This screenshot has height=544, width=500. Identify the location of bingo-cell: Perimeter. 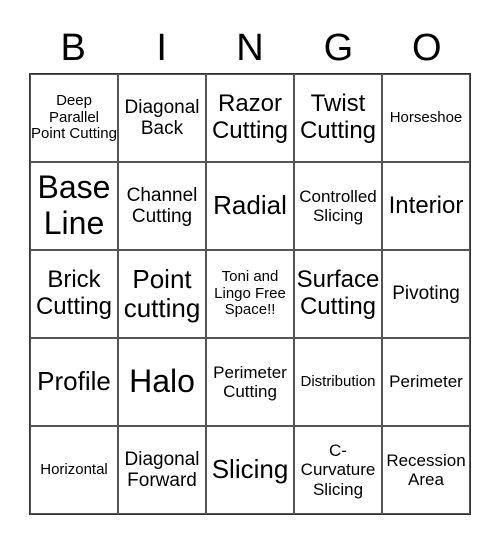
(426, 382).